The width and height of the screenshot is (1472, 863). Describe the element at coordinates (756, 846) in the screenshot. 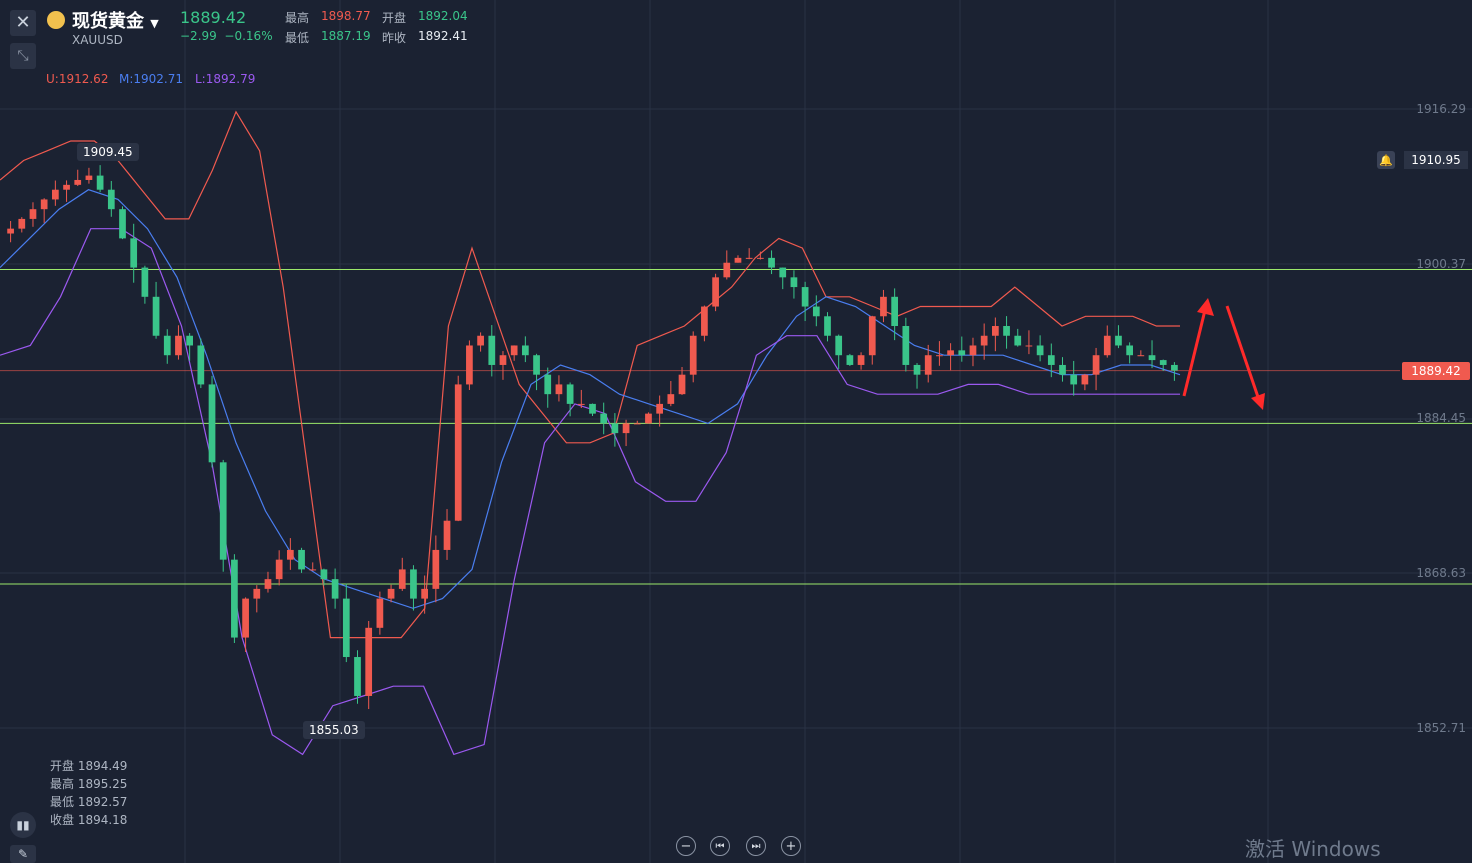

I see `next-button: ⏭` at that location.